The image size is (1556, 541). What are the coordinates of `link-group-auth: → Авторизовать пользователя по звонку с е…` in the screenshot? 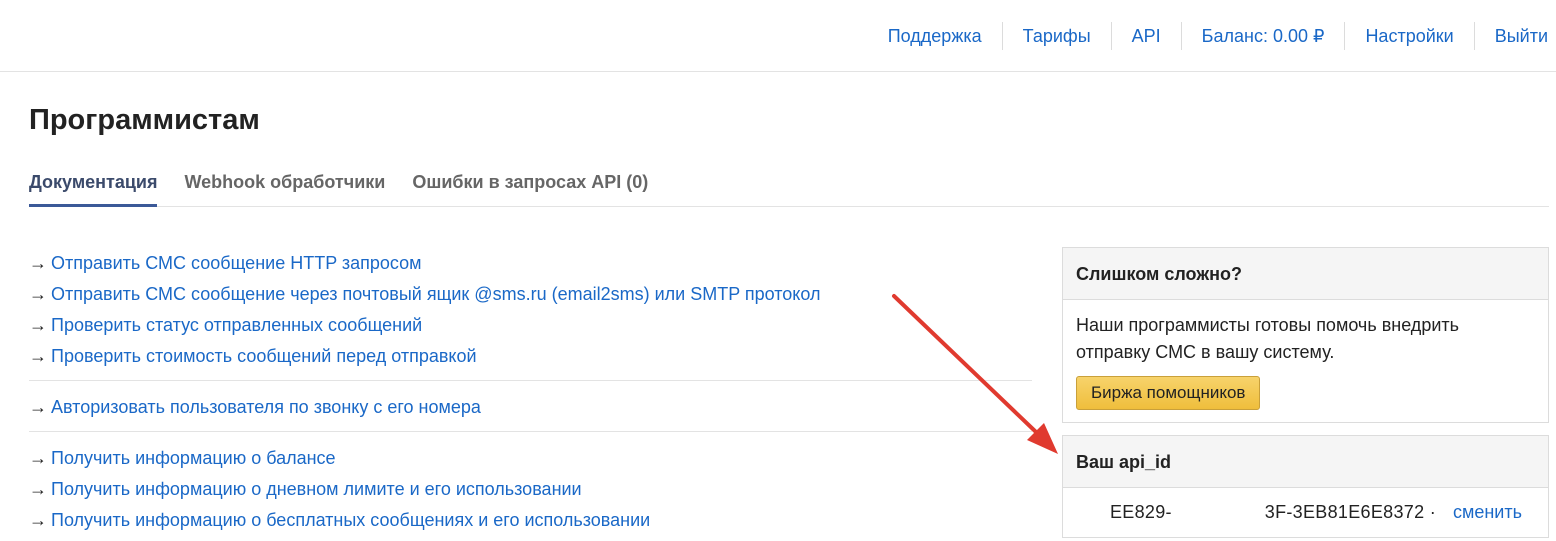 It's located at (530, 405).